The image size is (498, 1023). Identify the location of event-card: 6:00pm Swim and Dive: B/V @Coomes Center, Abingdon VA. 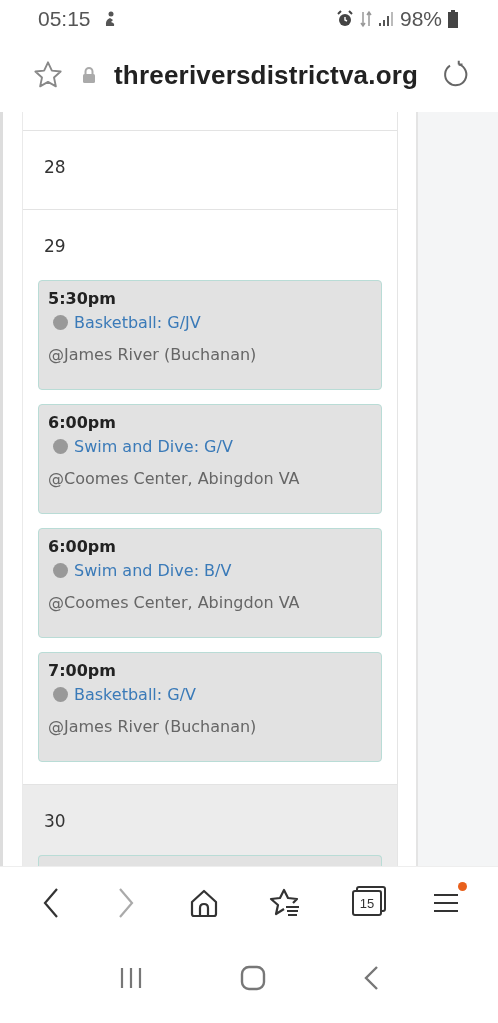
(210, 583).